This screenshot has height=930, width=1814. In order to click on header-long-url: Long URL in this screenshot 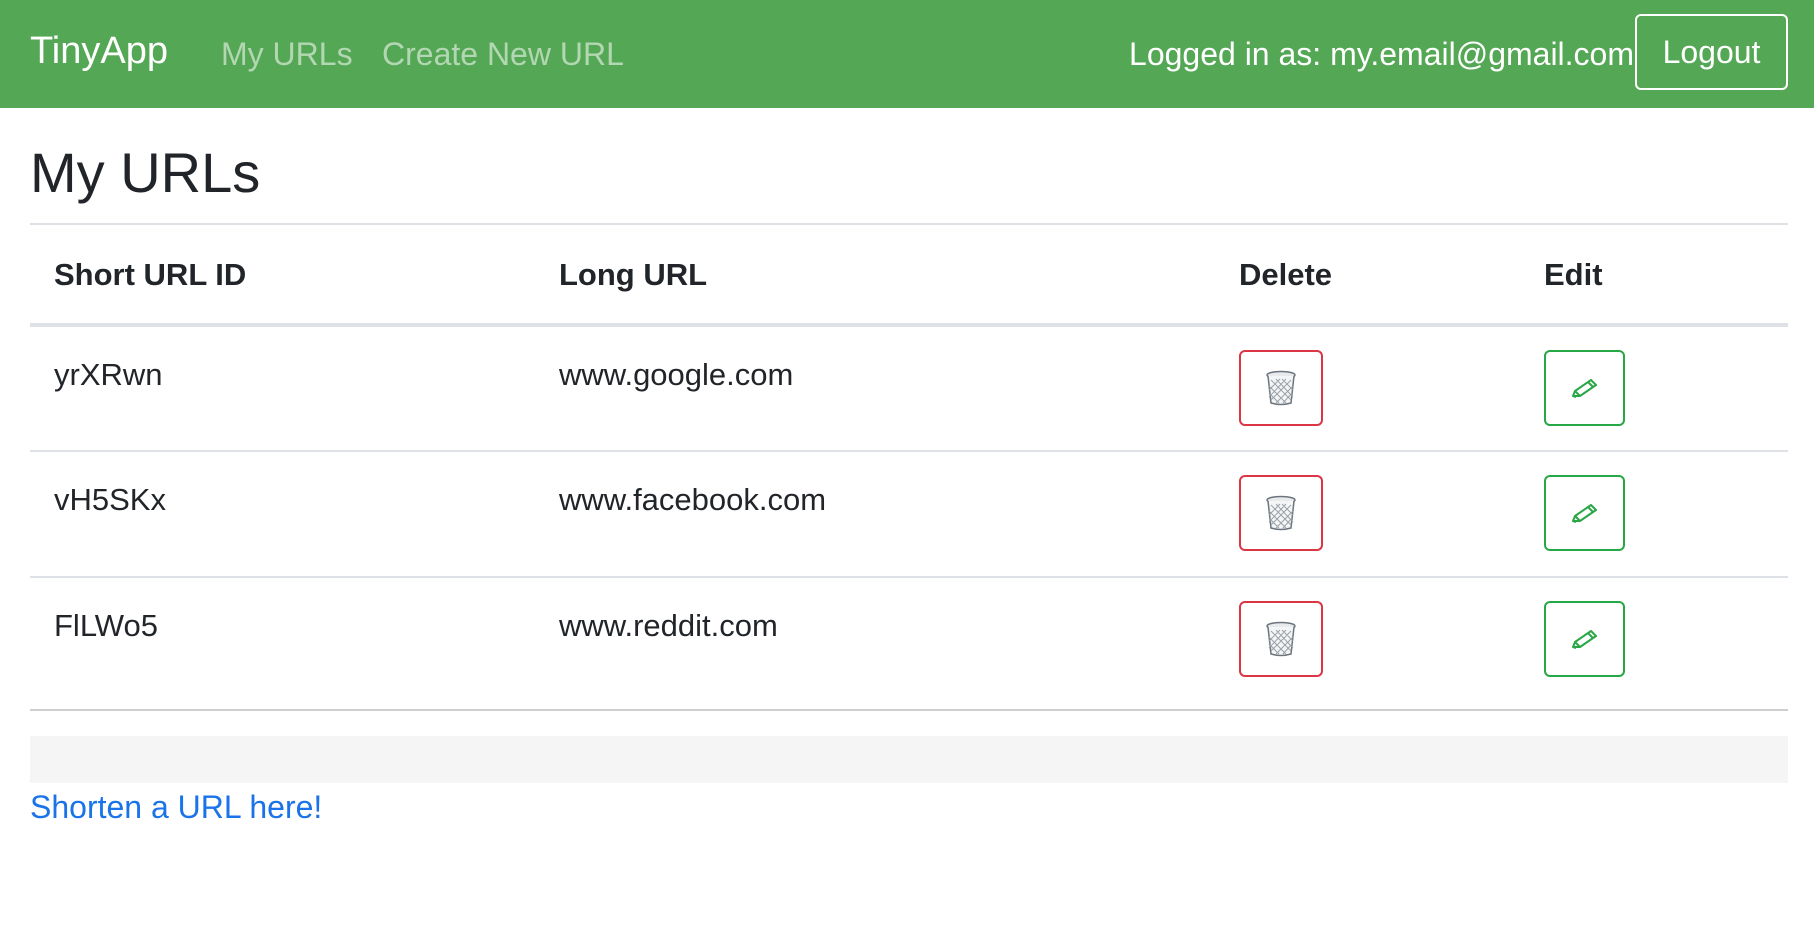, I will do `click(633, 274)`.